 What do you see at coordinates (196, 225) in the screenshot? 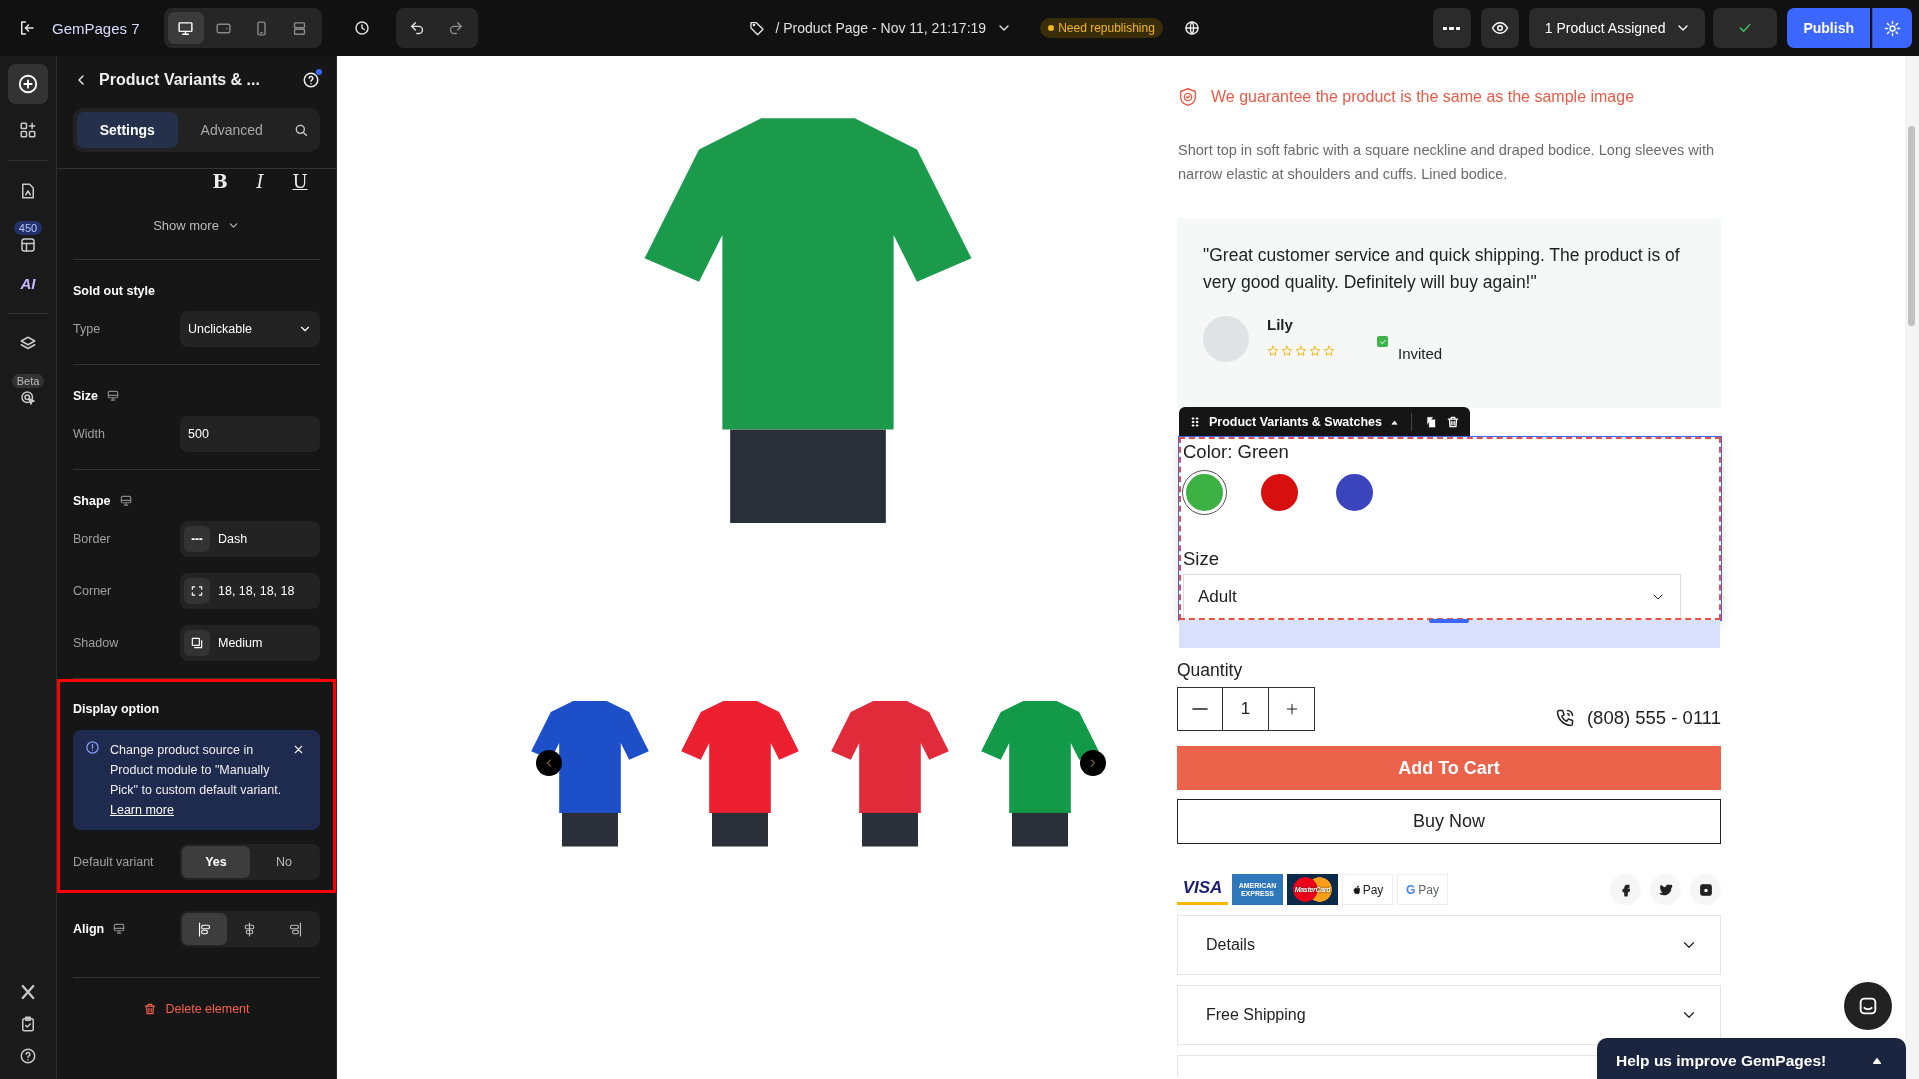
I see `show-more-button: Show more` at bounding box center [196, 225].